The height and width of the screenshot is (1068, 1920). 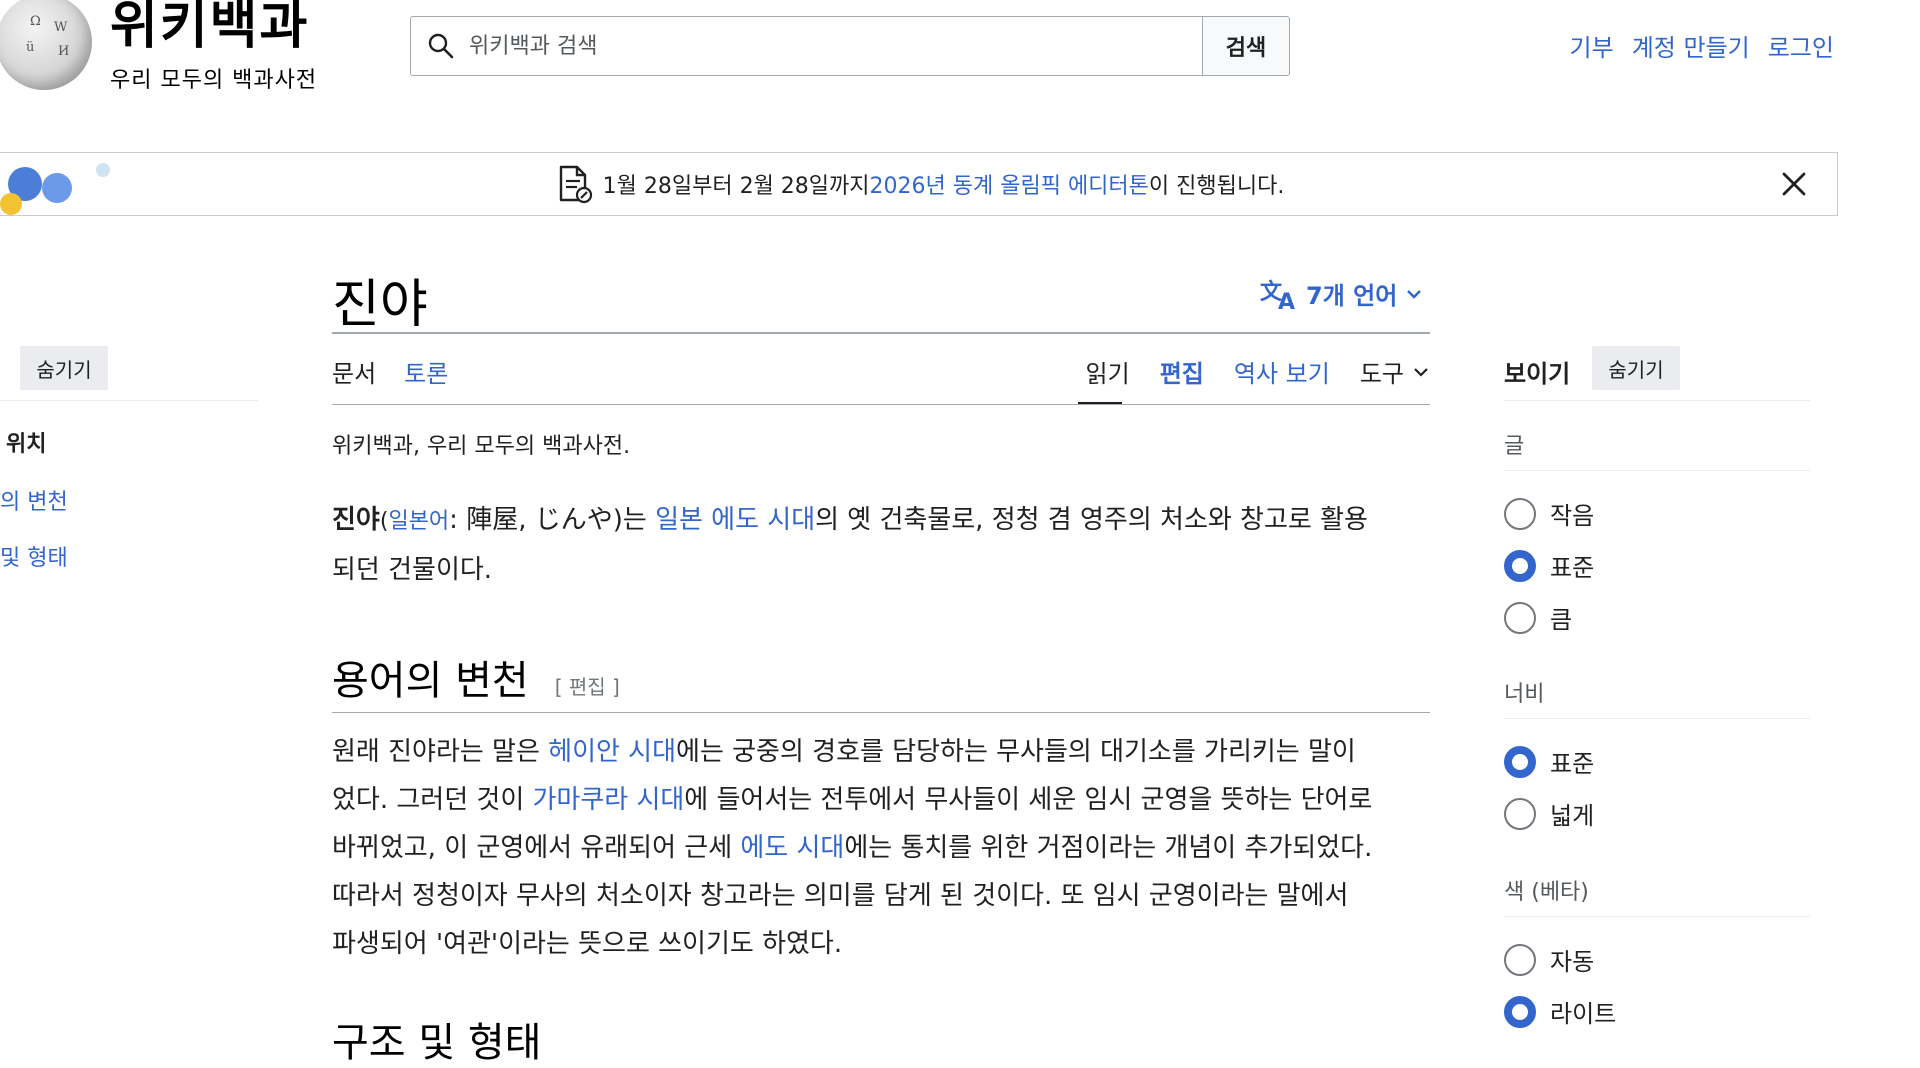 I want to click on personal-tools: 기부 계정 만들기 로그인, so click(x=1702, y=45).